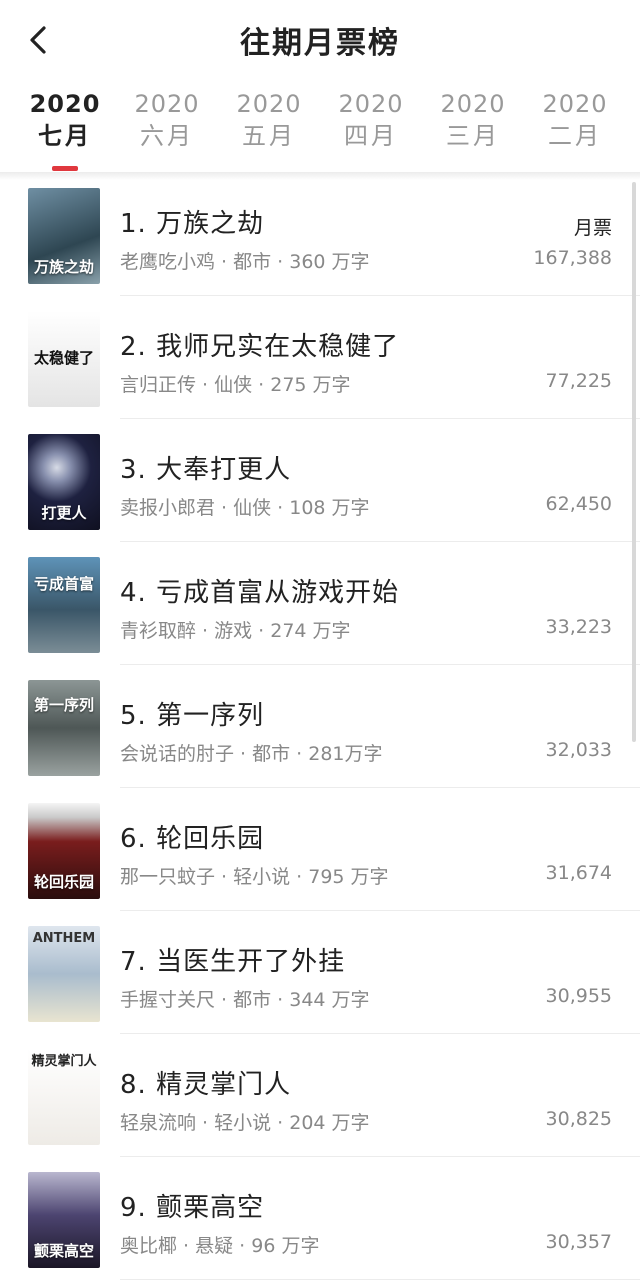 This screenshot has height=1281, width=640. What do you see at coordinates (64, 236) in the screenshot?
I see `book-cover: 万族之劫` at bounding box center [64, 236].